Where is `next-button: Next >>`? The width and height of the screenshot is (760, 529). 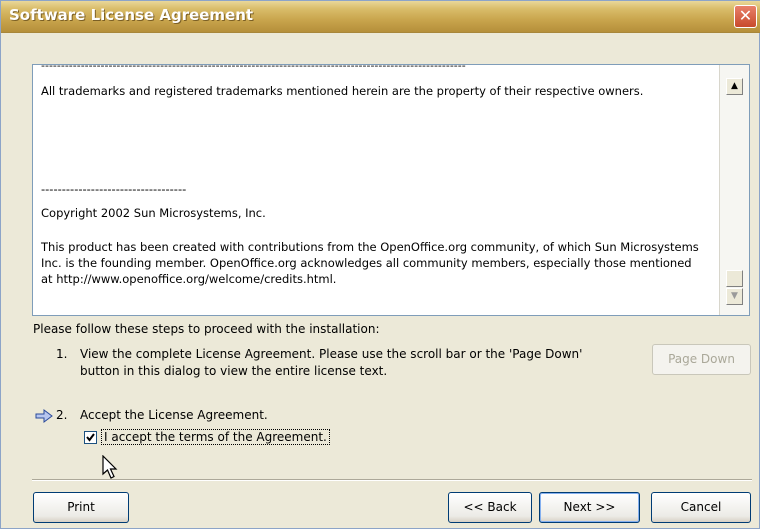 next-button: Next >> is located at coordinates (589, 507).